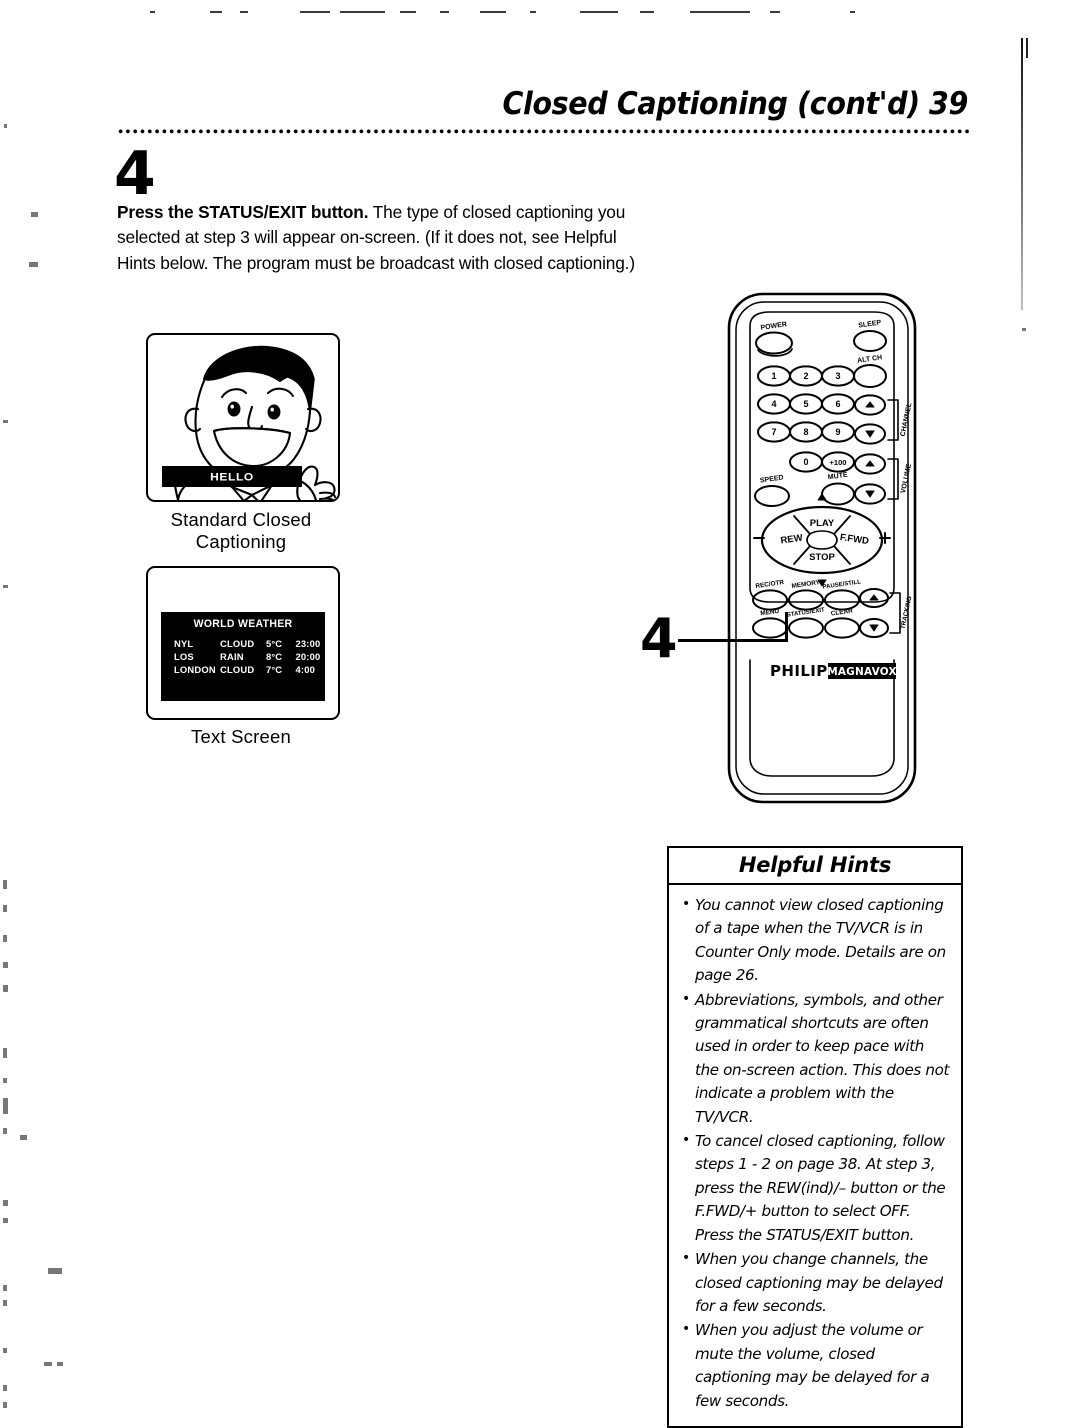  I want to click on callout-step-number: 4, so click(659, 638).